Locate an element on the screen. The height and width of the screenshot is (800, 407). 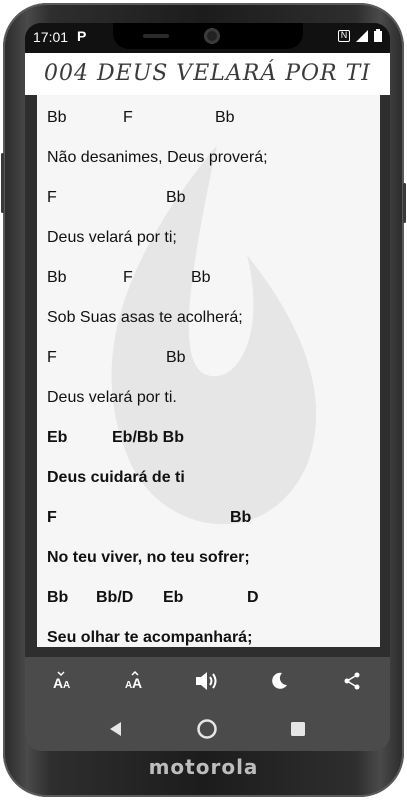
font-size-down-icon: A A is located at coordinates (61, 681).